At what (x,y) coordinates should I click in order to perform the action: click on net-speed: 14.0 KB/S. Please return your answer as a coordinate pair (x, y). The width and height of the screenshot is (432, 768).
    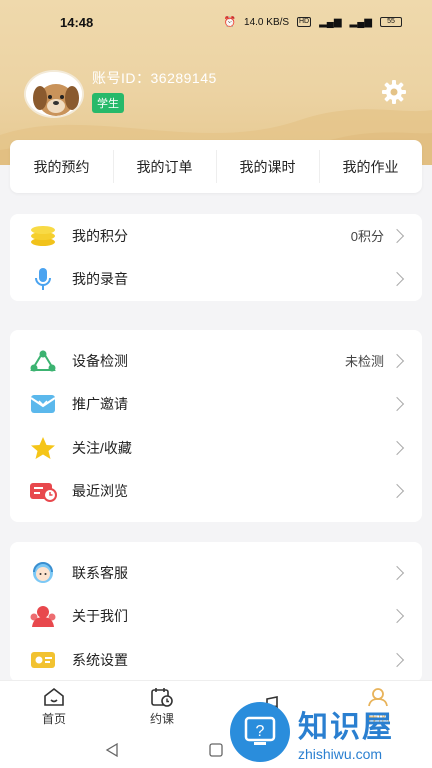
    Looking at the image, I should click on (267, 22).